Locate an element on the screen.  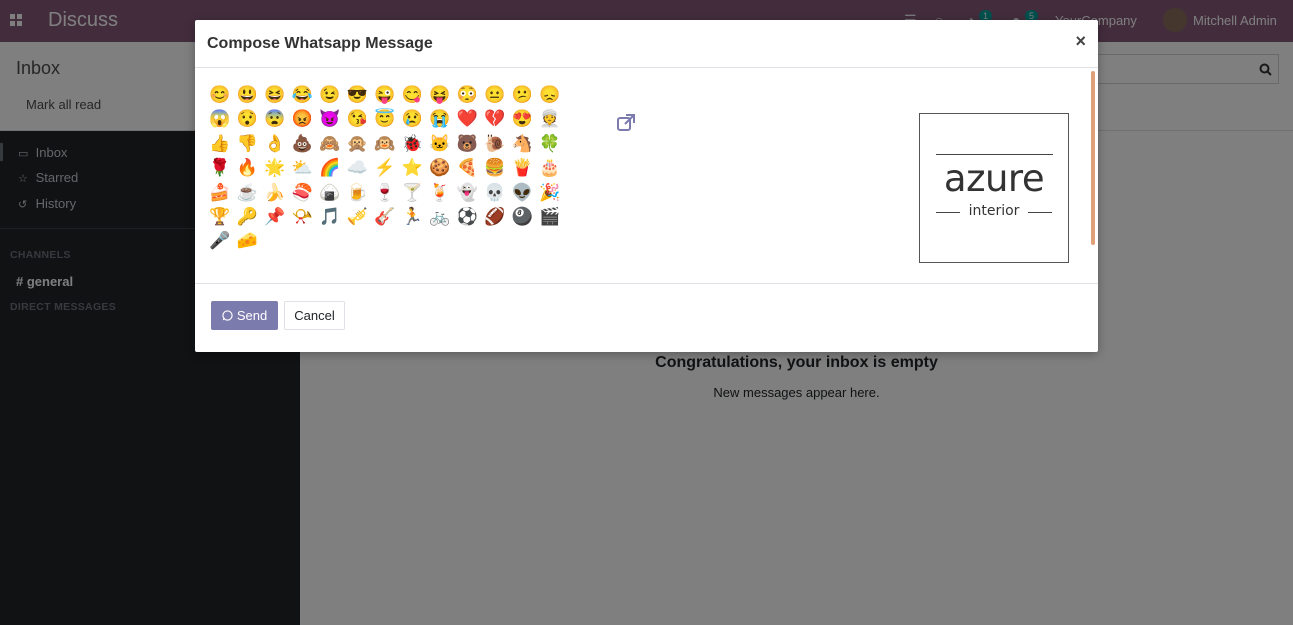
cancel-button: Cancel is located at coordinates (314, 315).